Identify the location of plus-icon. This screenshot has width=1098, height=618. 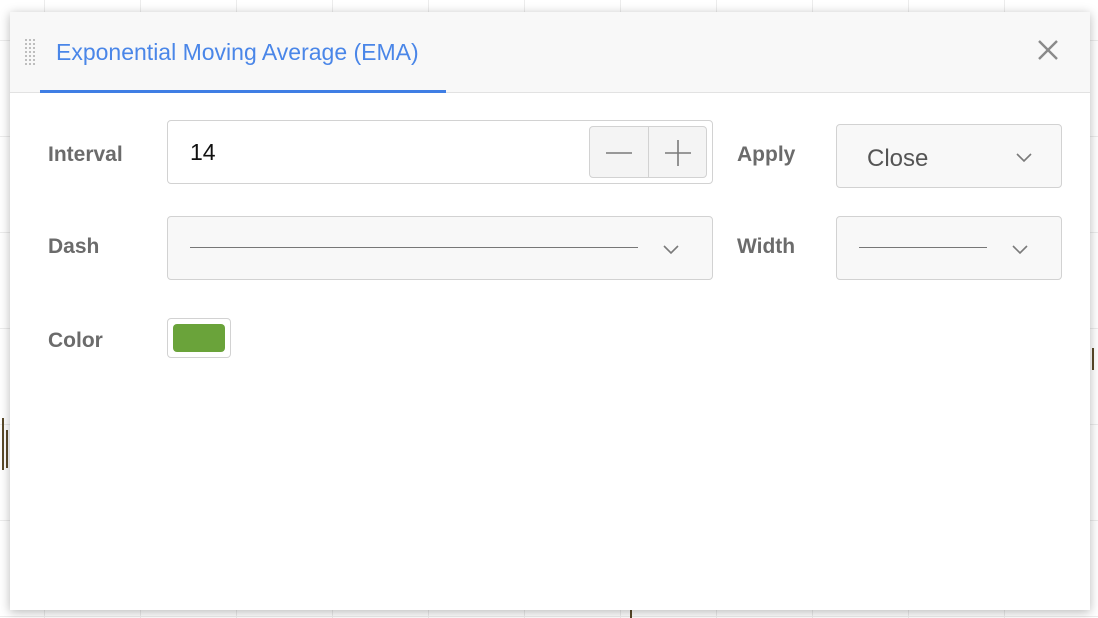
(677, 153).